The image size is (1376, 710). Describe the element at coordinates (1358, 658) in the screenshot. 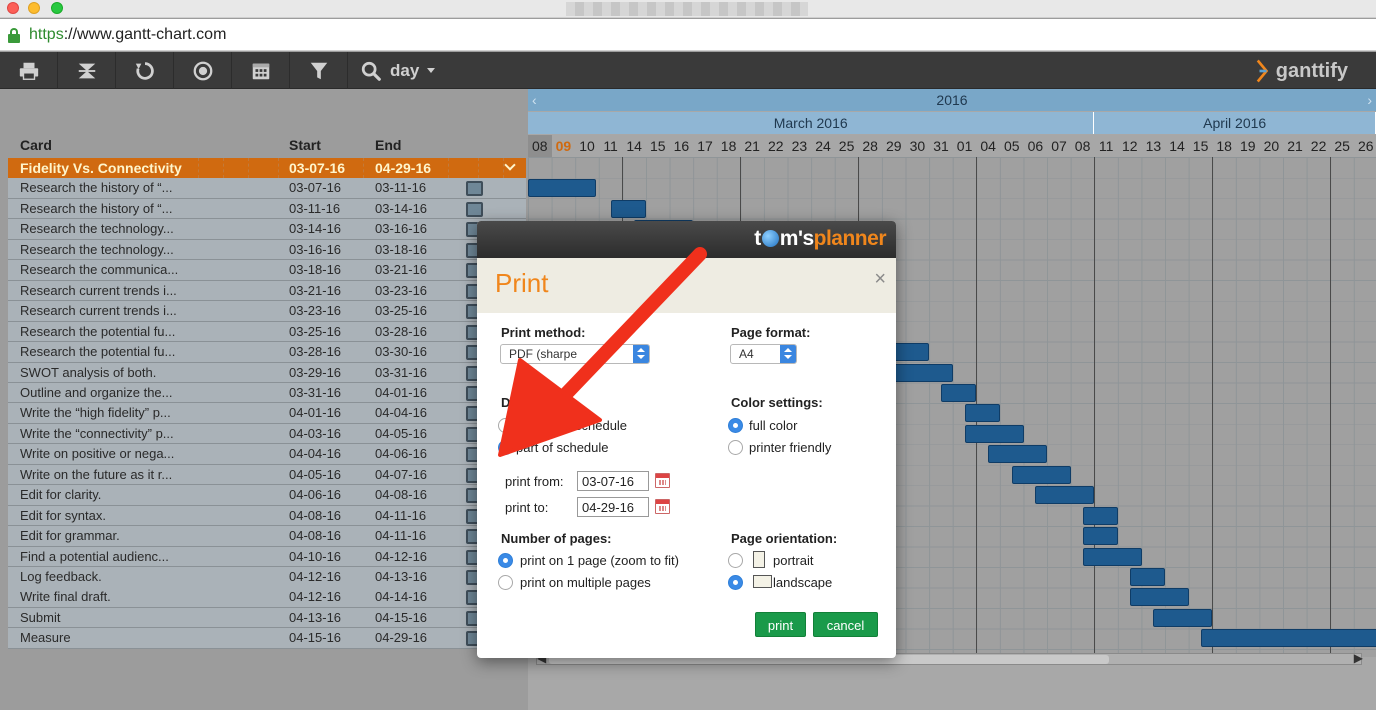

I see `scroll-right-icon: ▶` at that location.